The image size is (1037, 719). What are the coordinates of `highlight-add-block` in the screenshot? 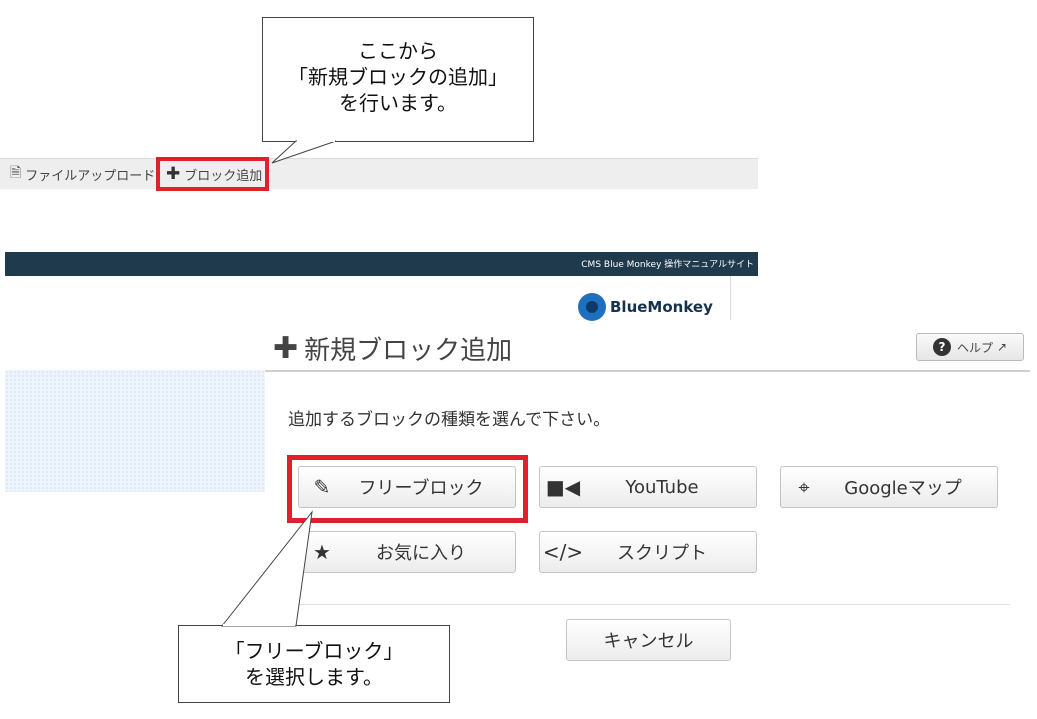 It's located at (212, 174).